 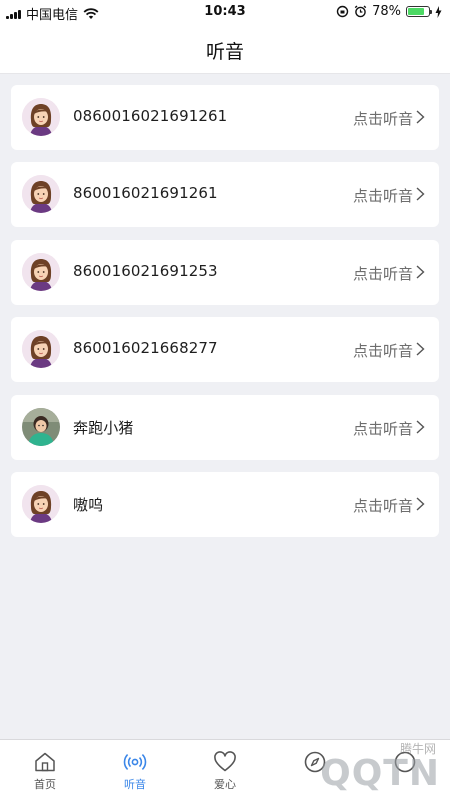 What do you see at coordinates (225, 350) in the screenshot?
I see `device-card: 860016021668277 点击听音` at bounding box center [225, 350].